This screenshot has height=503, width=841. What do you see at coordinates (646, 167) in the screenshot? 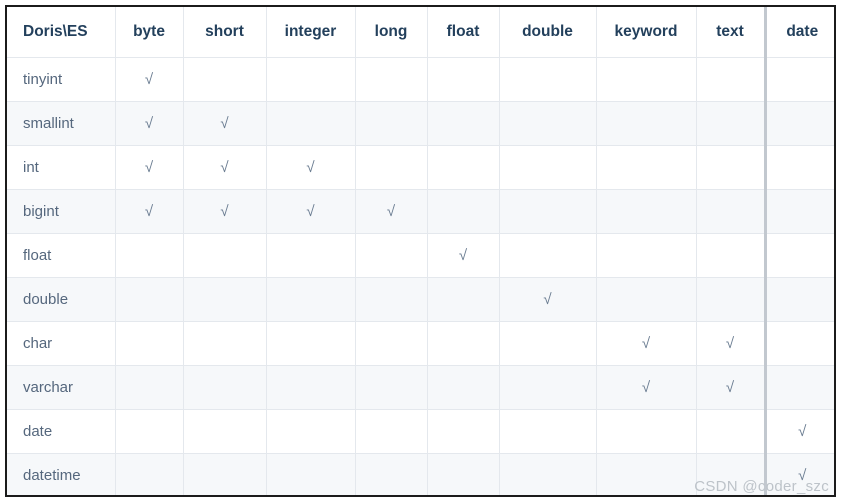
I see `cell-int-keyword` at bounding box center [646, 167].